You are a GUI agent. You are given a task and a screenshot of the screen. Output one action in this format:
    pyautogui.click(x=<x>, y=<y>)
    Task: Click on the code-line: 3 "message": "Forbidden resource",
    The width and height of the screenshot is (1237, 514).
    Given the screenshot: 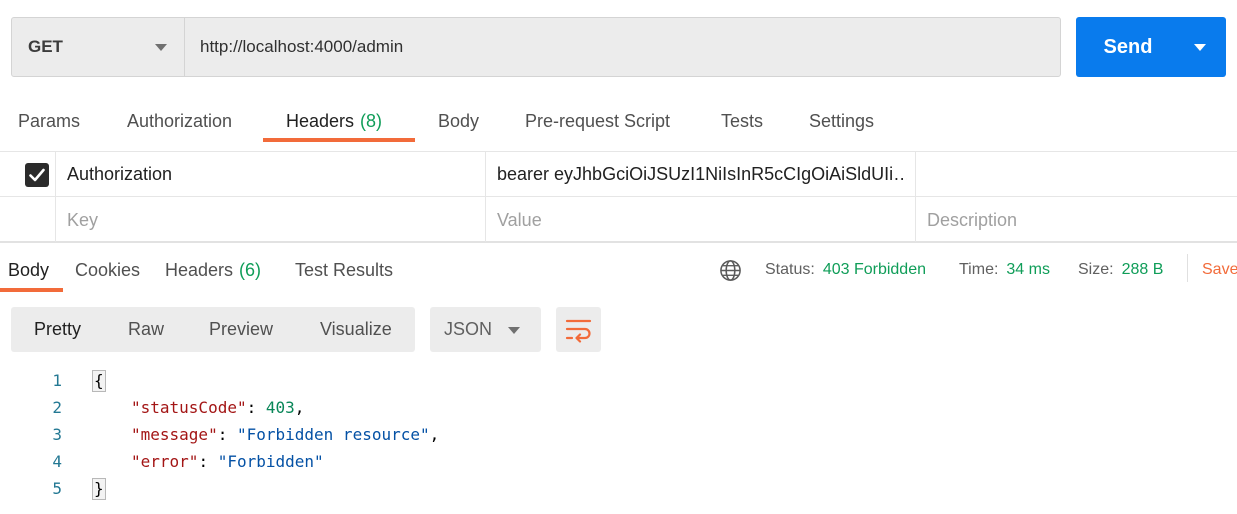 What is the action you would take?
    pyautogui.click(x=350, y=434)
    